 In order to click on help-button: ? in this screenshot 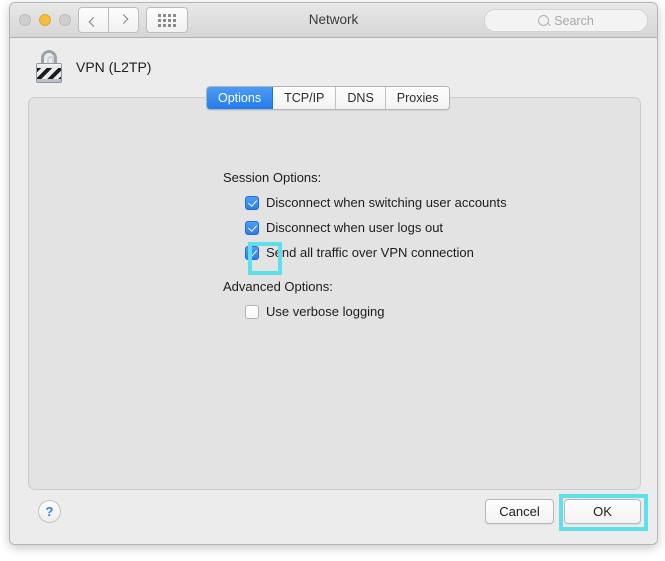, I will do `click(49, 511)`.